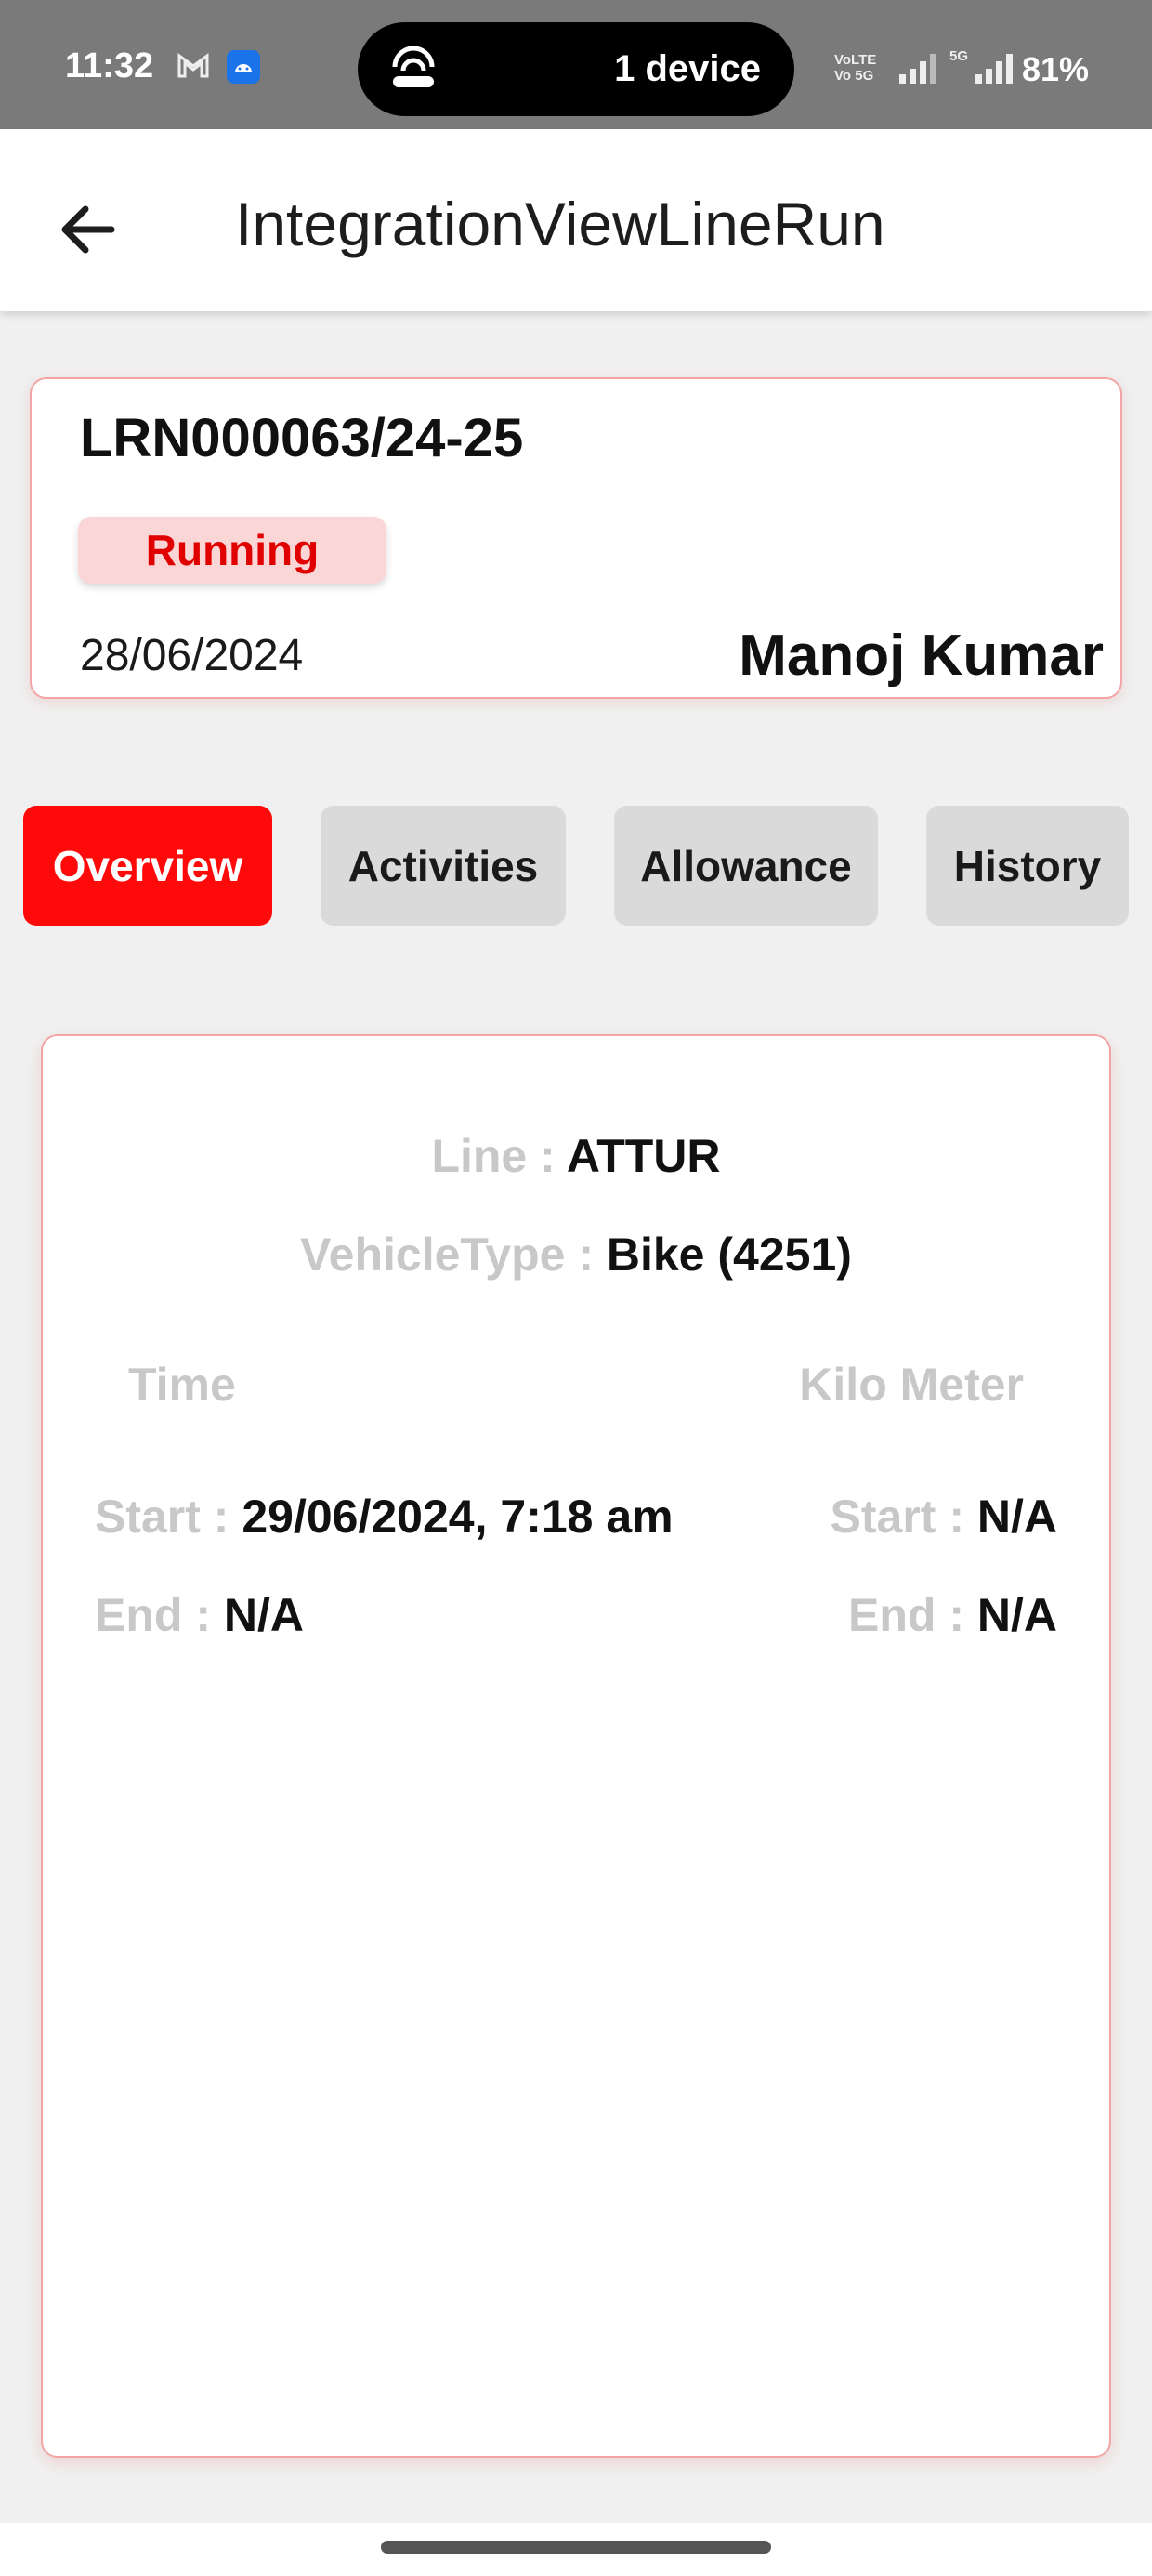 The height and width of the screenshot is (2576, 1152). What do you see at coordinates (443, 866) in the screenshot?
I see `tab-activities: Activities` at bounding box center [443, 866].